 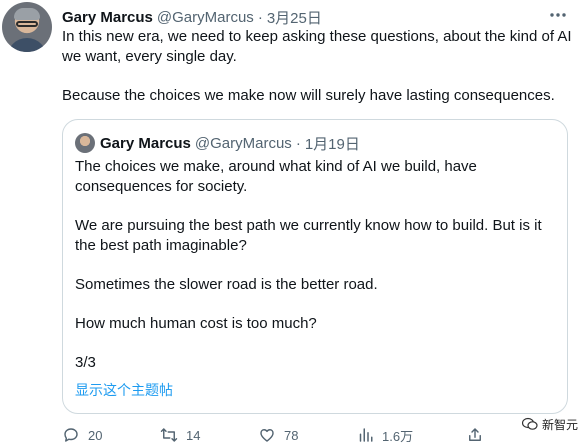 What do you see at coordinates (558, 15) in the screenshot?
I see `more-icon` at bounding box center [558, 15].